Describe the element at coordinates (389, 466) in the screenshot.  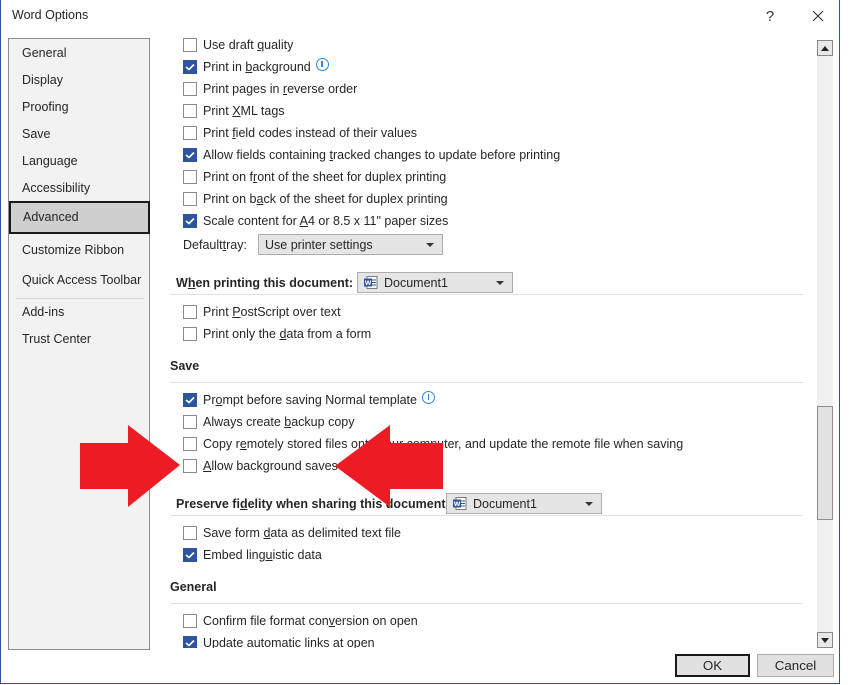
I see `annotation-arrow-left` at that location.